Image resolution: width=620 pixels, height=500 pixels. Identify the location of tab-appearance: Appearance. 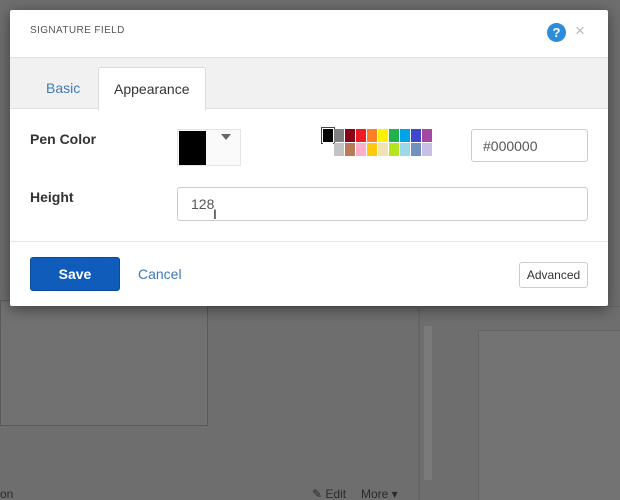
(152, 89).